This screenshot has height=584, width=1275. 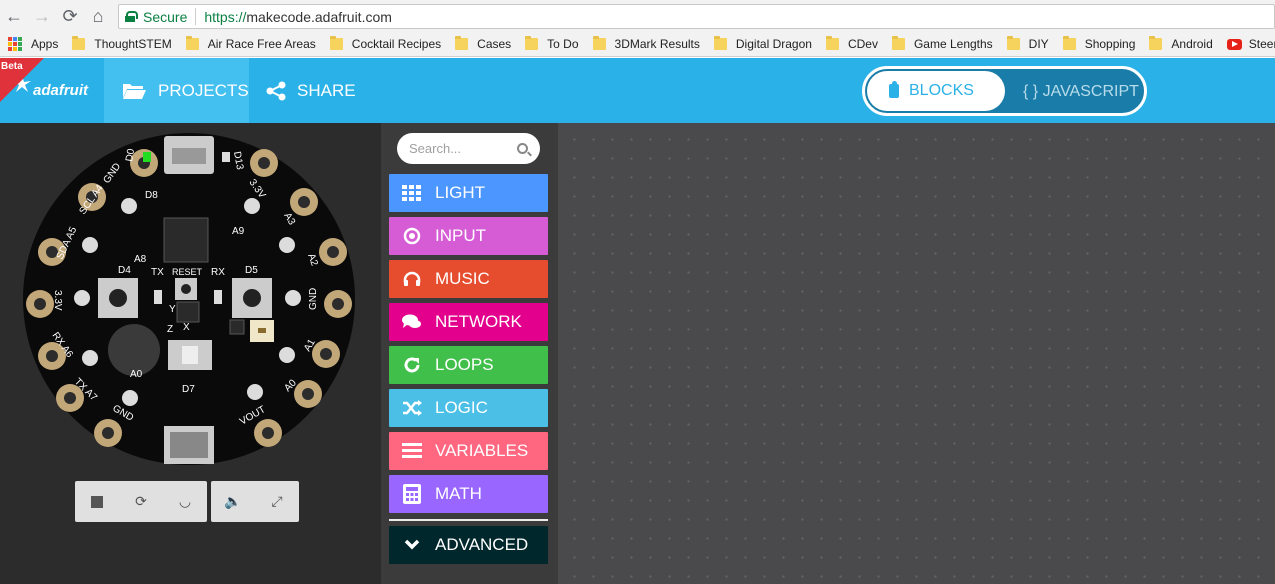 What do you see at coordinates (941, 90) in the screenshot?
I see `blocks-label: BLOCKS` at bounding box center [941, 90].